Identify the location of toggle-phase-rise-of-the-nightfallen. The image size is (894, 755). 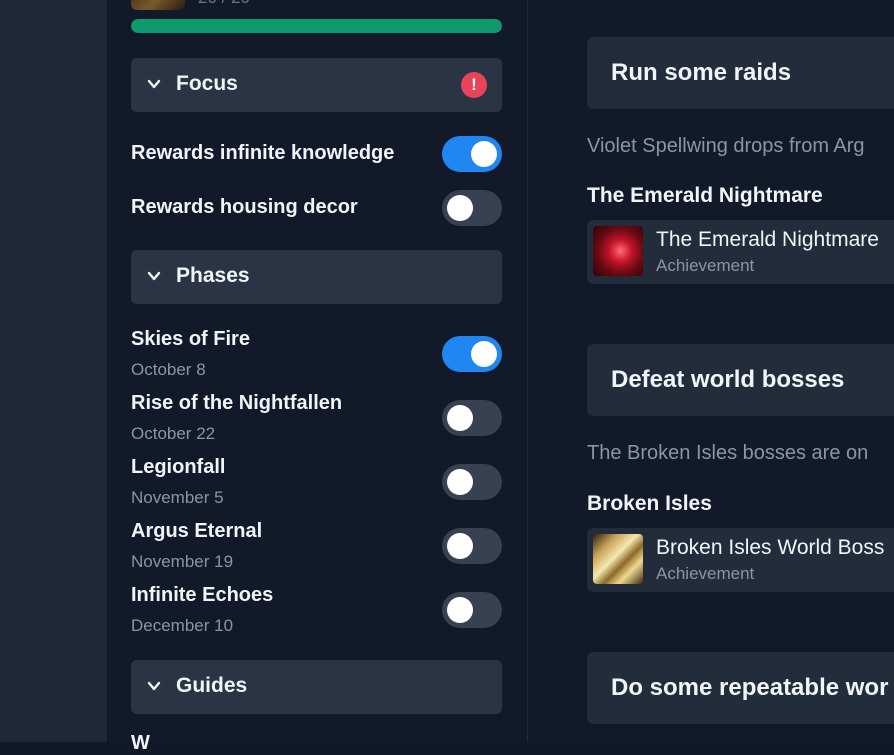
(472, 418).